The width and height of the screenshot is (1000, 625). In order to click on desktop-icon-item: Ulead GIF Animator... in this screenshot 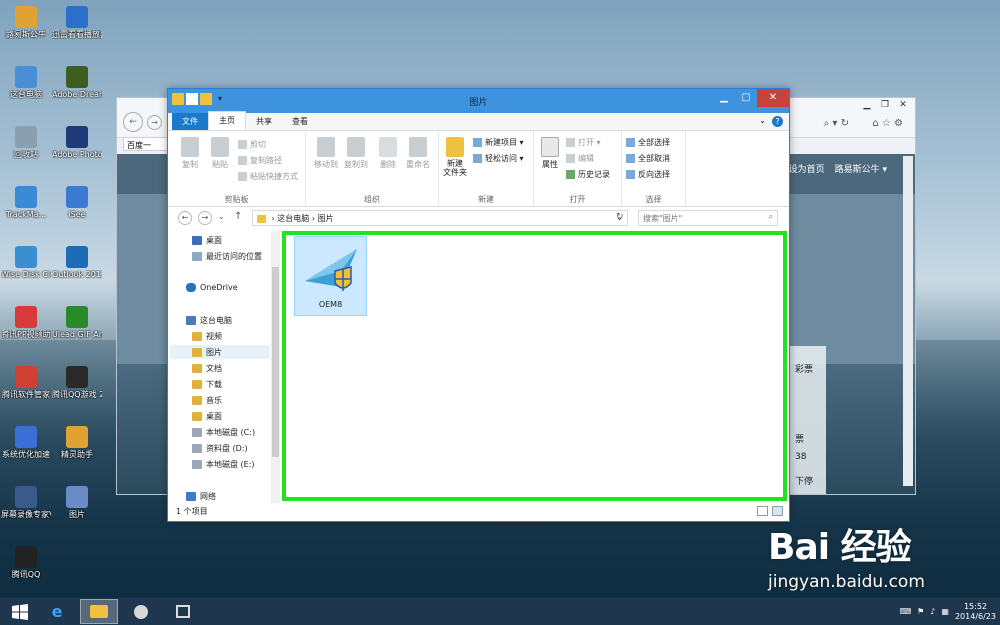, I will do `click(77, 322)`.